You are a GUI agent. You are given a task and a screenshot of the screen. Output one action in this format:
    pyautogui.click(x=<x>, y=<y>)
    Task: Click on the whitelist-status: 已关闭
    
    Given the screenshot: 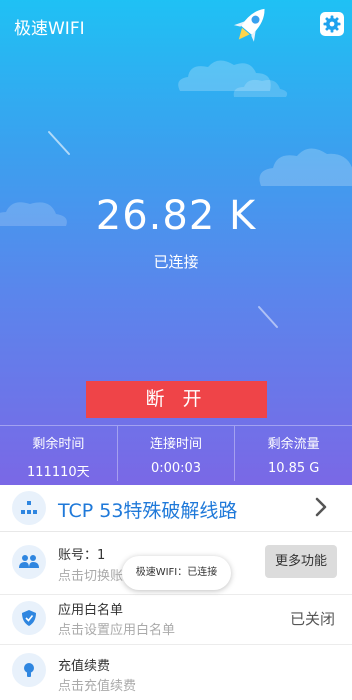 What is the action you would take?
    pyautogui.click(x=313, y=619)
    